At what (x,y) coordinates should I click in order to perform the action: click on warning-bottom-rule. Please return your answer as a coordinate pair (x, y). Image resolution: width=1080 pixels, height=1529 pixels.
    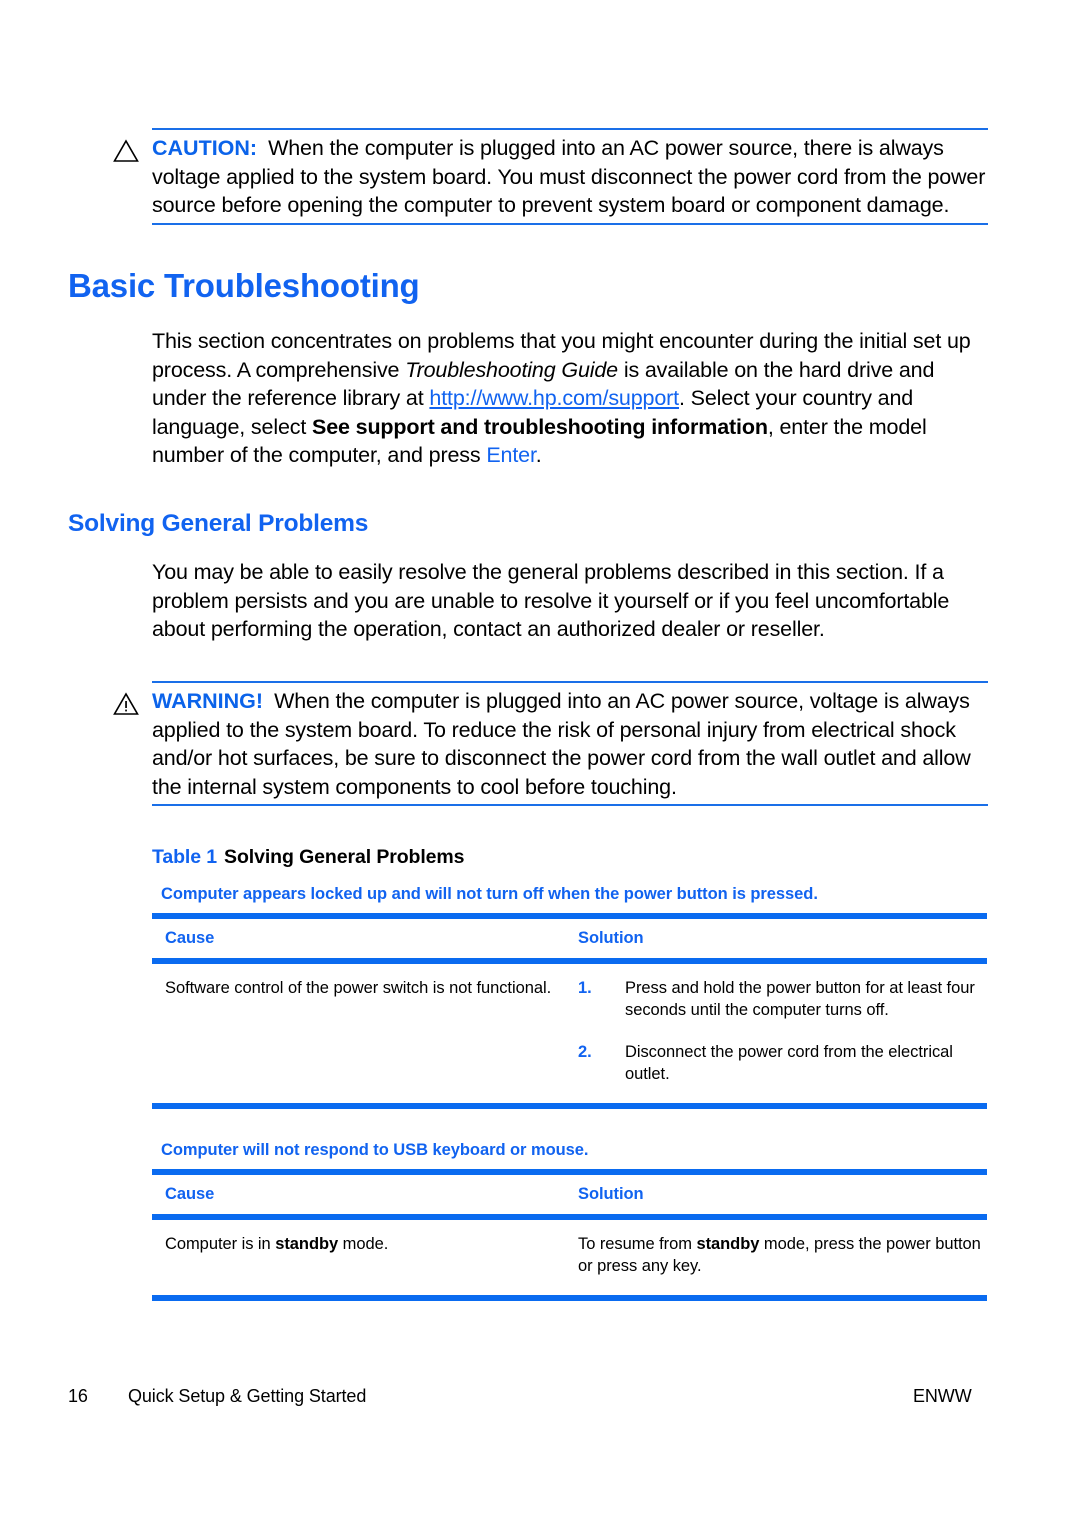
    Looking at the image, I should click on (570, 805).